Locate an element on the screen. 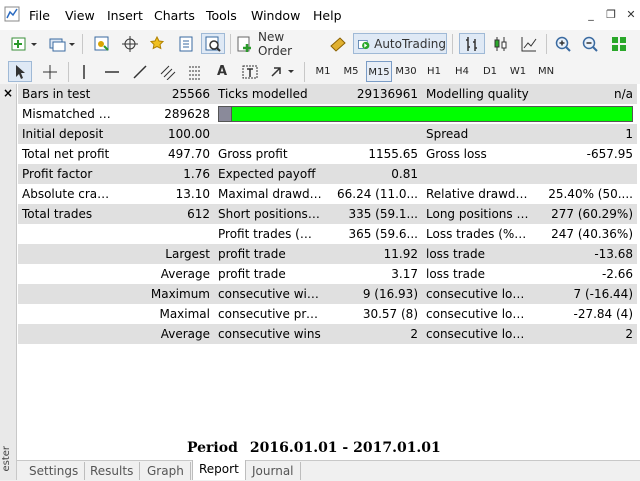 Image resolution: width=640 pixels, height=481 pixels. panel-close-icon: × is located at coordinates (8, 93).